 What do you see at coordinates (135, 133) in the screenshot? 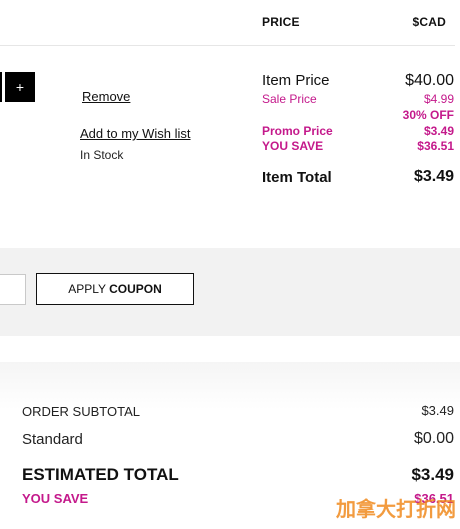
I see `add-to-wishlist-link: Add to my Wish list` at bounding box center [135, 133].